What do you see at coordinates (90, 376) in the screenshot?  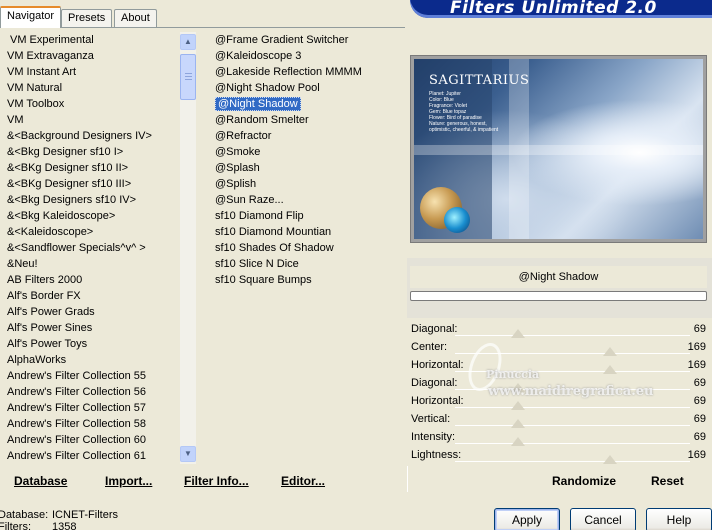 I see `category-item: Andrew's Filter Collection 55` at bounding box center [90, 376].